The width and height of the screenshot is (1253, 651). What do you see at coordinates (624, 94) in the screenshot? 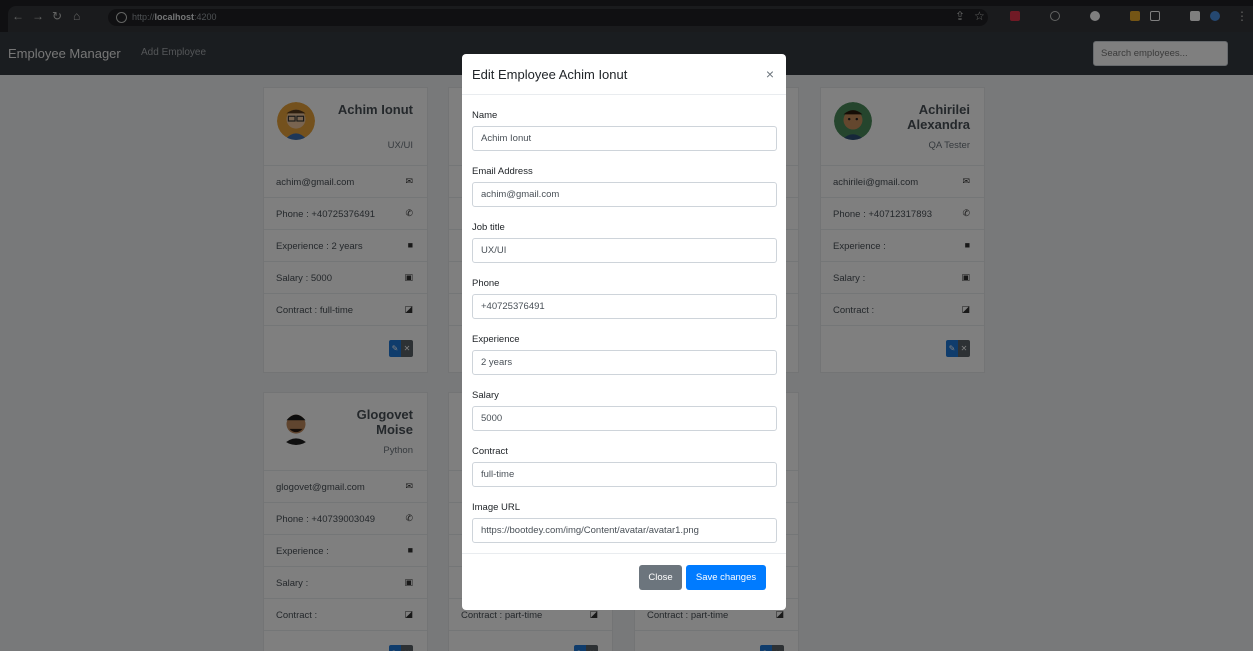
I see `modal-header-divider` at bounding box center [624, 94].